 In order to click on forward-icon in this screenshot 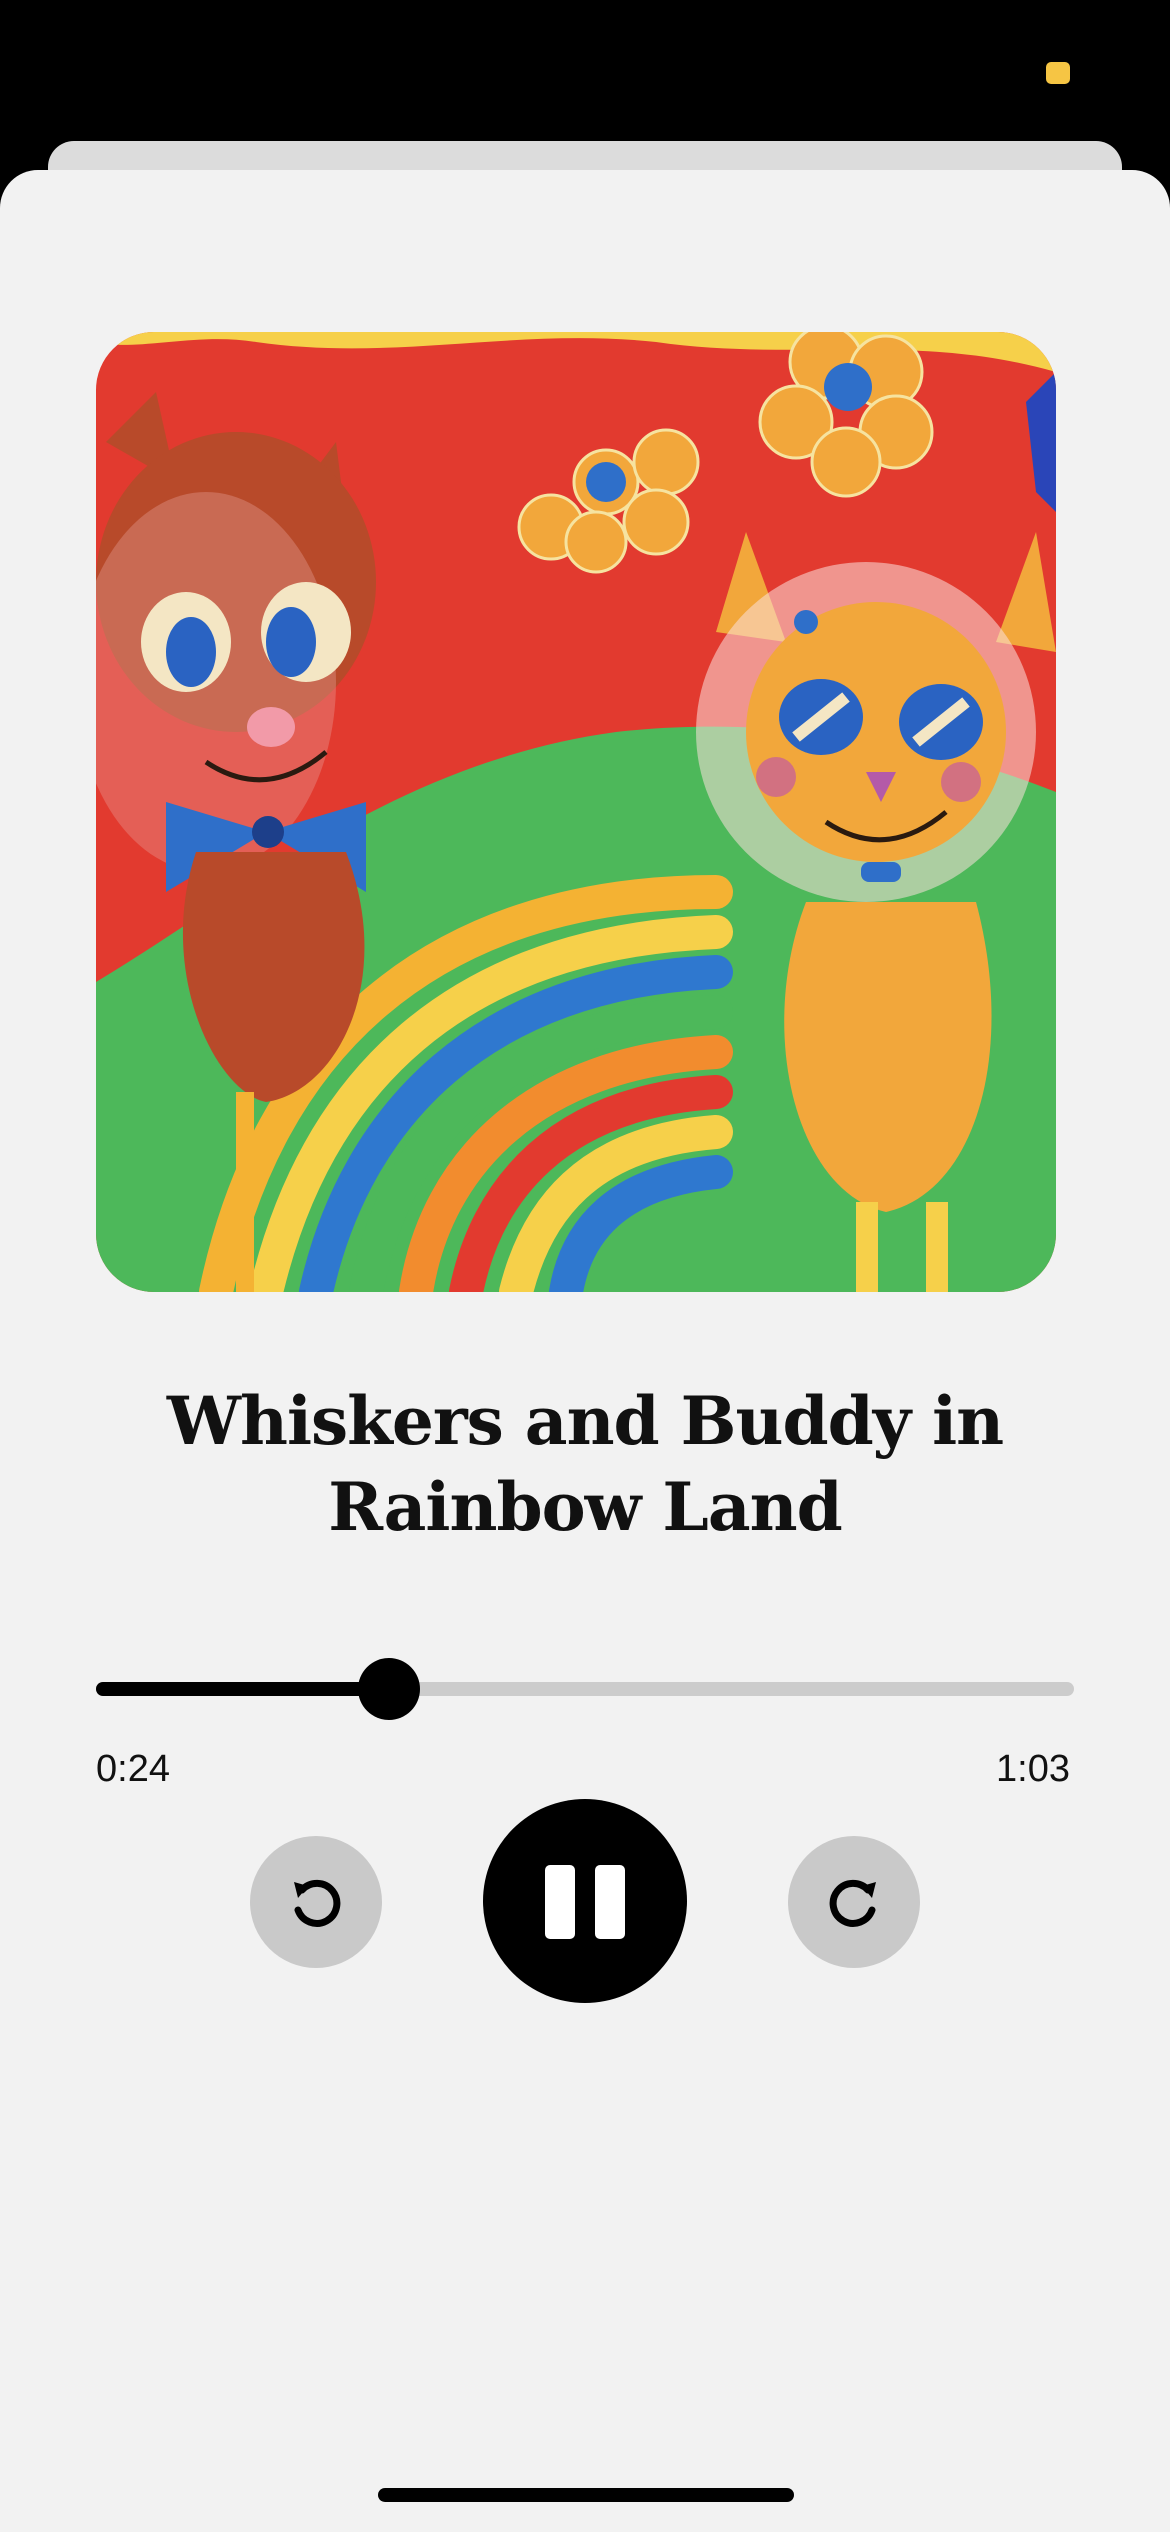, I will do `click(852, 1903)`.